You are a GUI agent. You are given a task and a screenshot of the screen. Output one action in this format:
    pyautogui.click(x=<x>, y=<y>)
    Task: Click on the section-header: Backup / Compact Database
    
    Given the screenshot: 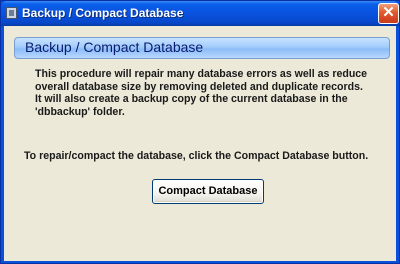 What is the action you would take?
    pyautogui.click(x=202, y=48)
    